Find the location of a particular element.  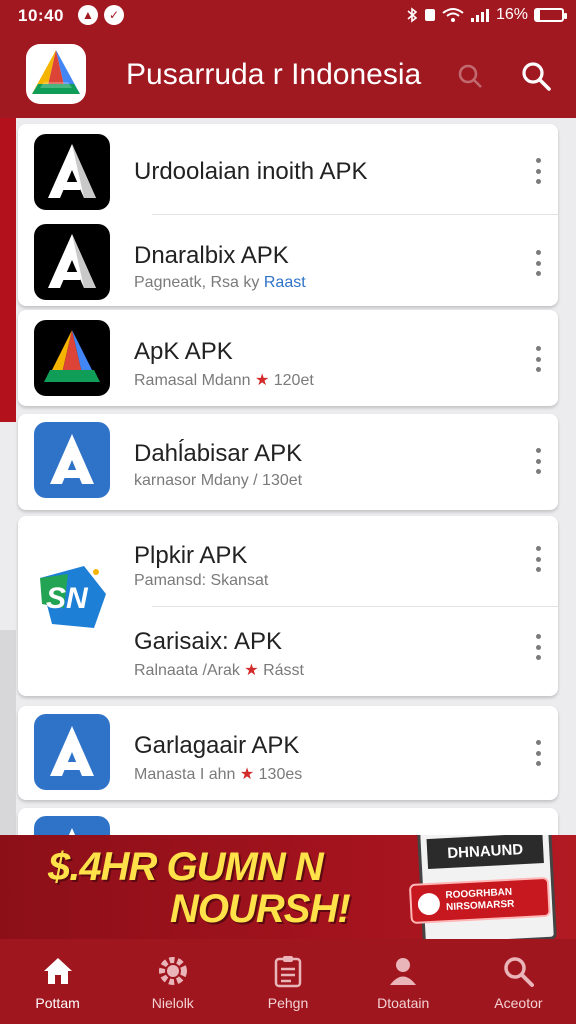

banner-product-card: DHNAUND ROOGRHBAN NIRSOMARSR is located at coordinates (482, 887).